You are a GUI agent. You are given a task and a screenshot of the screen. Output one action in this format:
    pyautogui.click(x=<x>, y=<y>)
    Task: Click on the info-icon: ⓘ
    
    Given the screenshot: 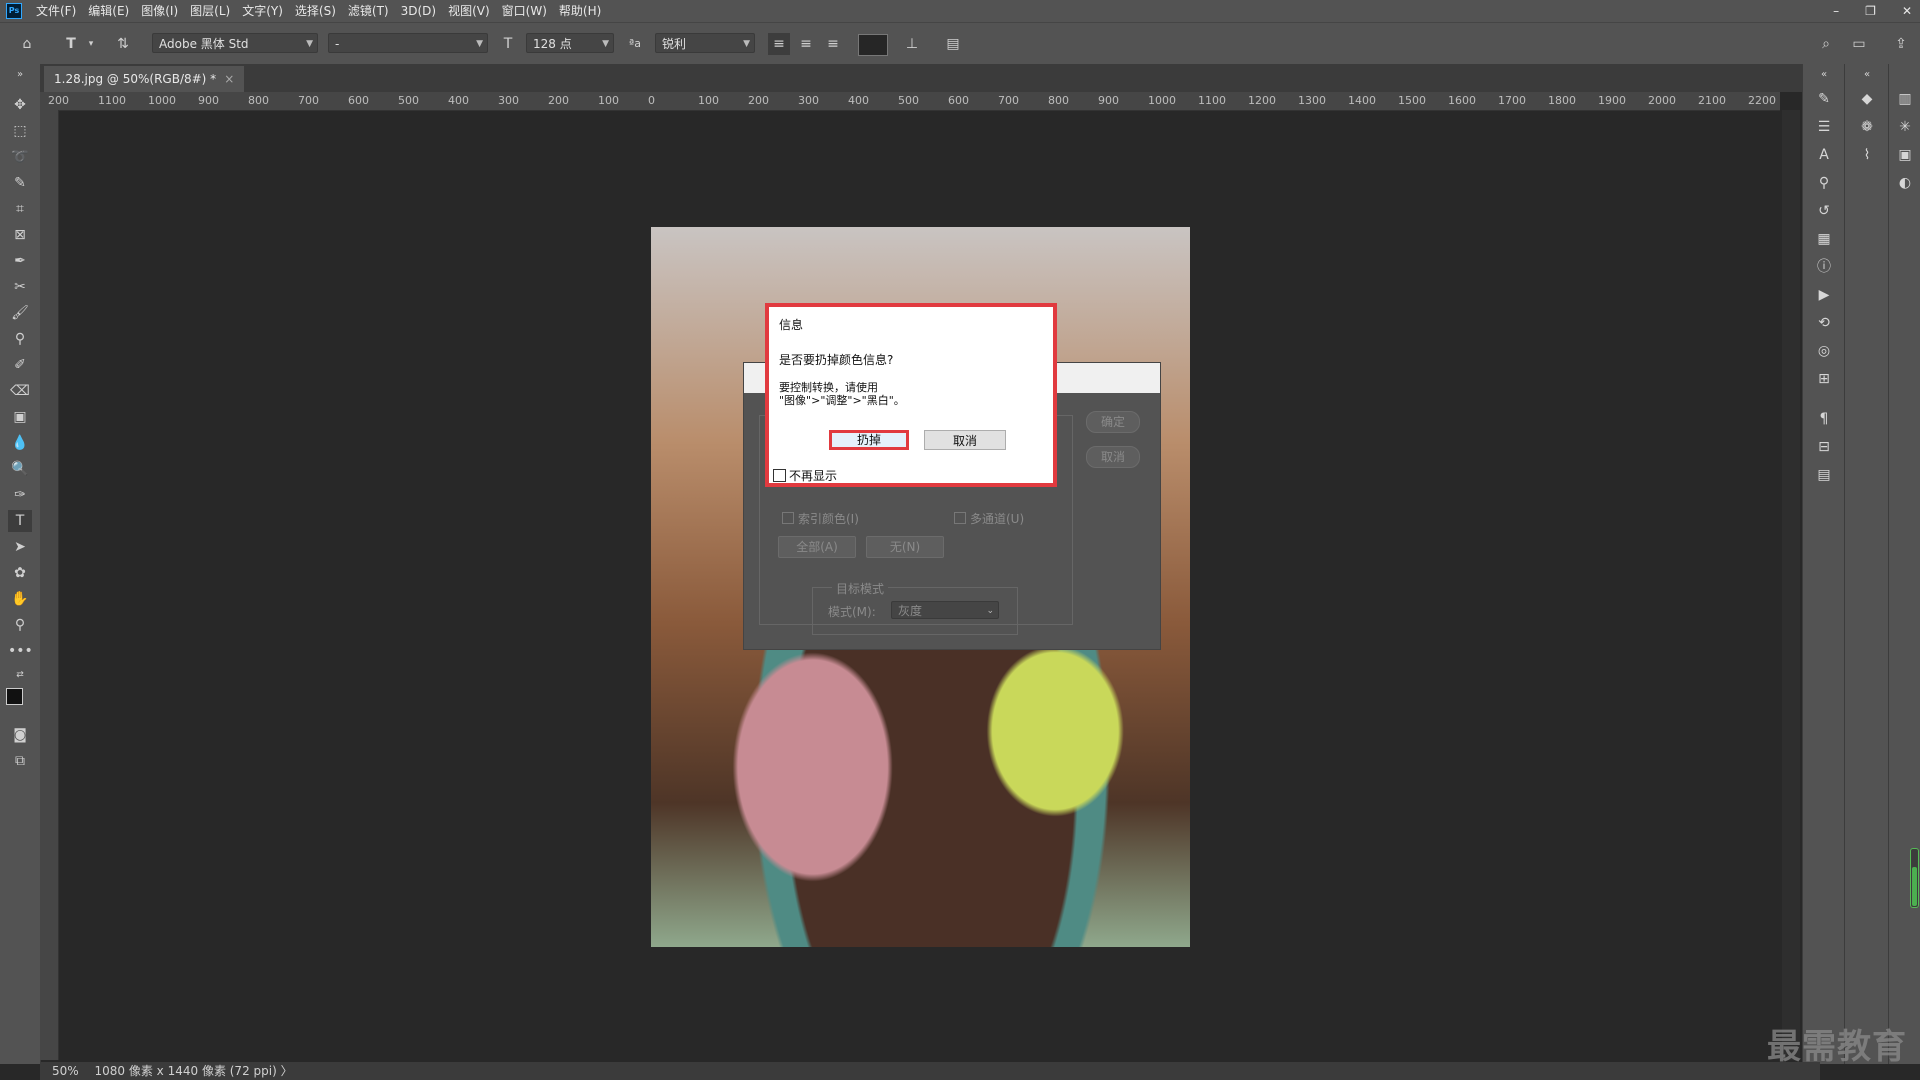 What is the action you would take?
    pyautogui.click(x=1824, y=267)
    